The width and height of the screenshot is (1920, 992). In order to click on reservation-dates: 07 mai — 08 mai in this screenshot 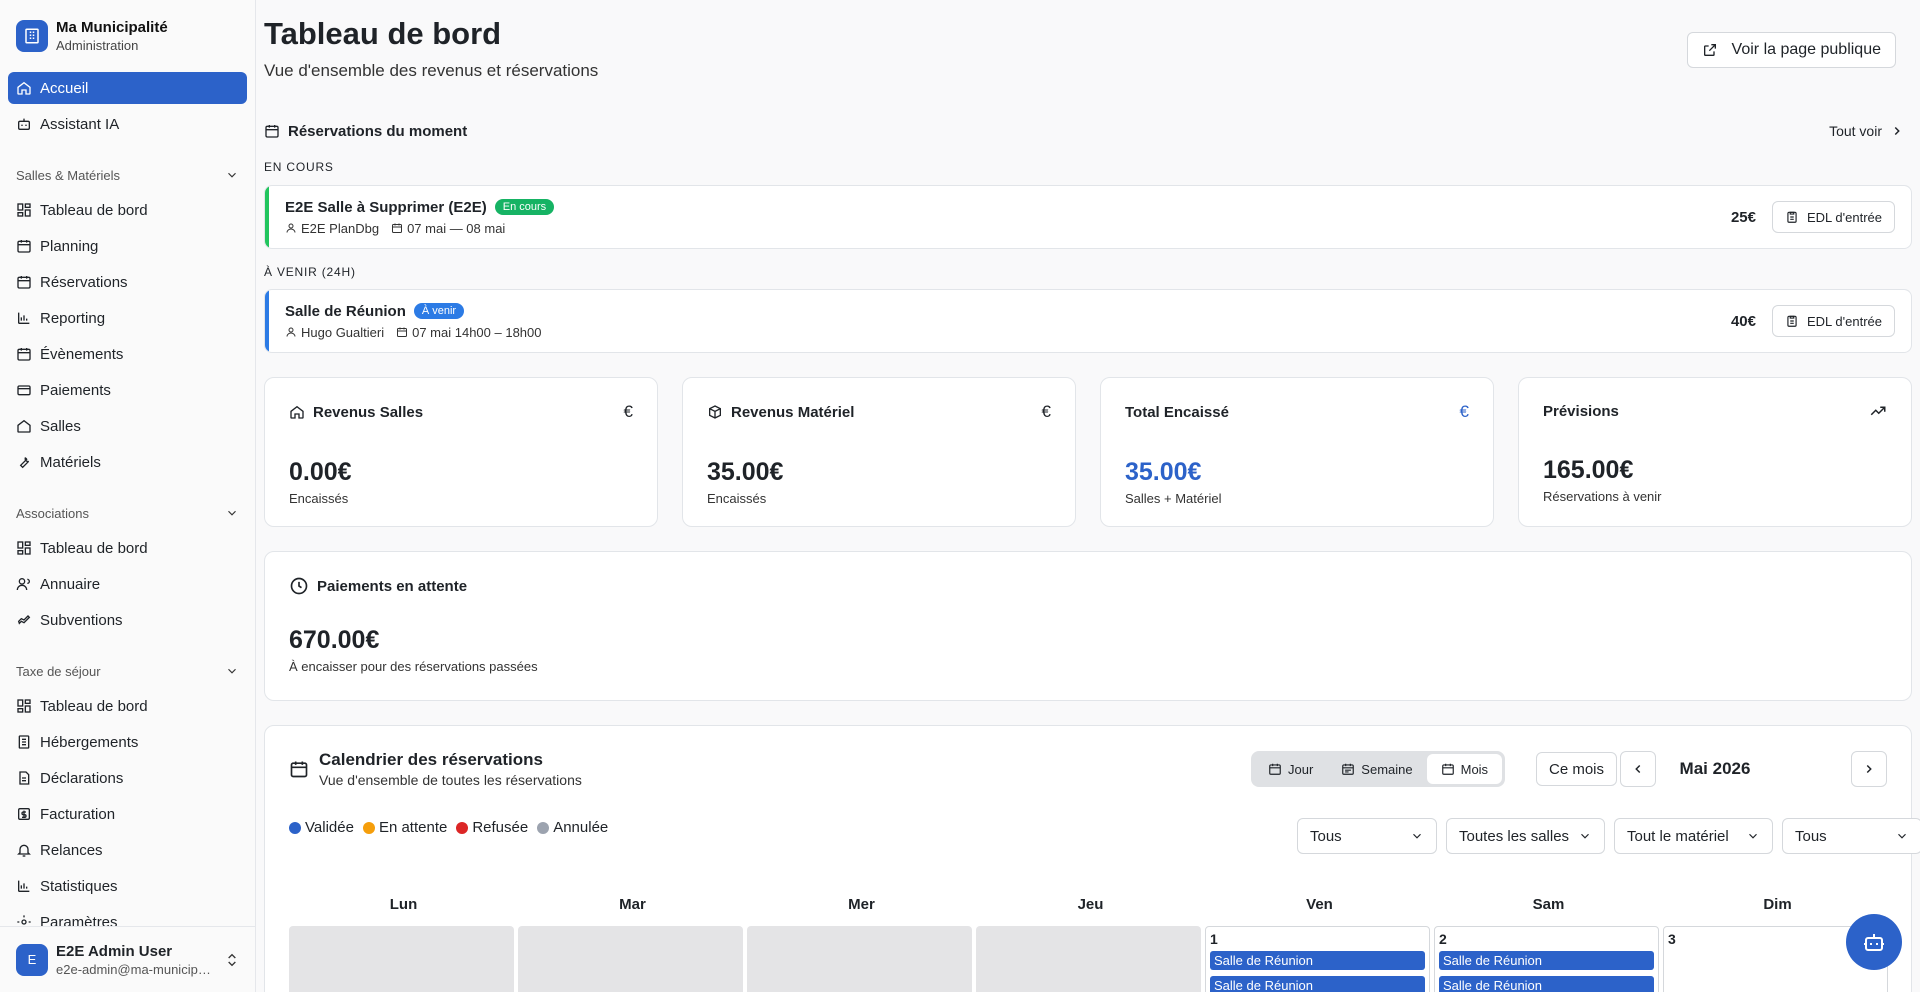, I will do `click(456, 228)`.